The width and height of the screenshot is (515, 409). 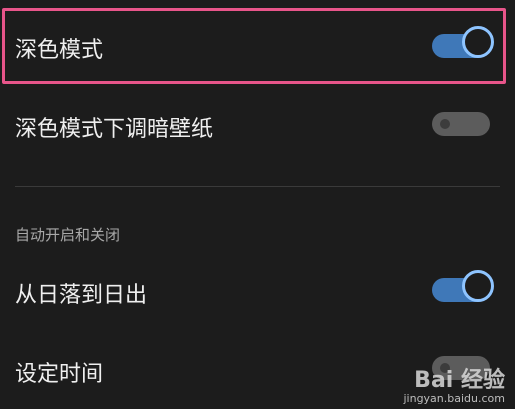 What do you see at coordinates (59, 50) in the screenshot?
I see `dark-mode-label: 深色模式` at bounding box center [59, 50].